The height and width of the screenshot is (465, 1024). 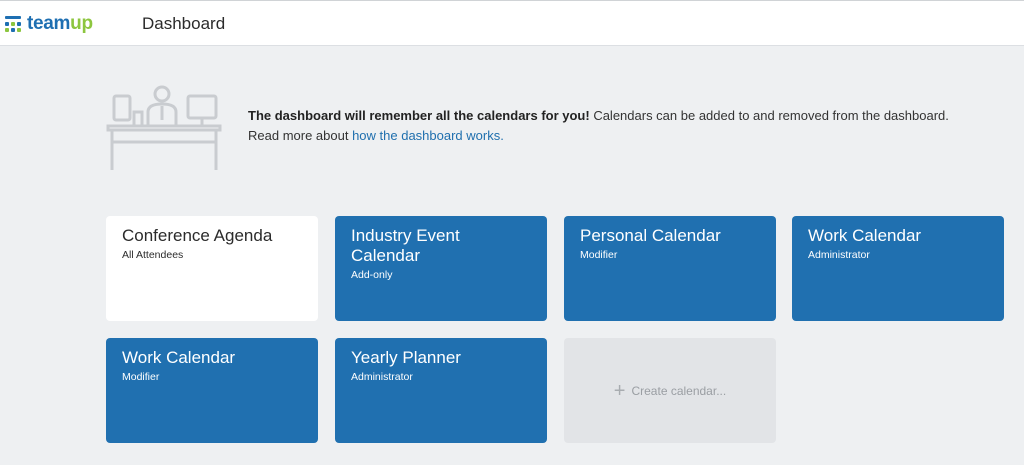 What do you see at coordinates (60, 23) in the screenshot?
I see `logo-wordmark: teamup` at bounding box center [60, 23].